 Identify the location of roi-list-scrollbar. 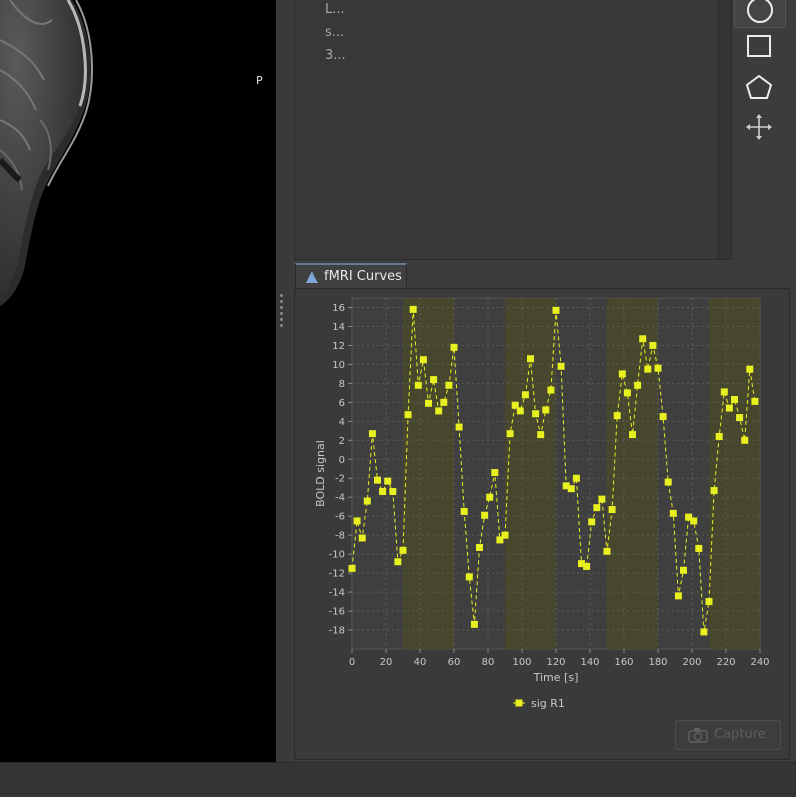
(724, 129).